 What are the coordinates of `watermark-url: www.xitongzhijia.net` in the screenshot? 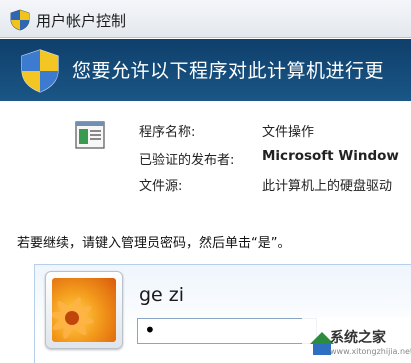 It's located at (370, 351).